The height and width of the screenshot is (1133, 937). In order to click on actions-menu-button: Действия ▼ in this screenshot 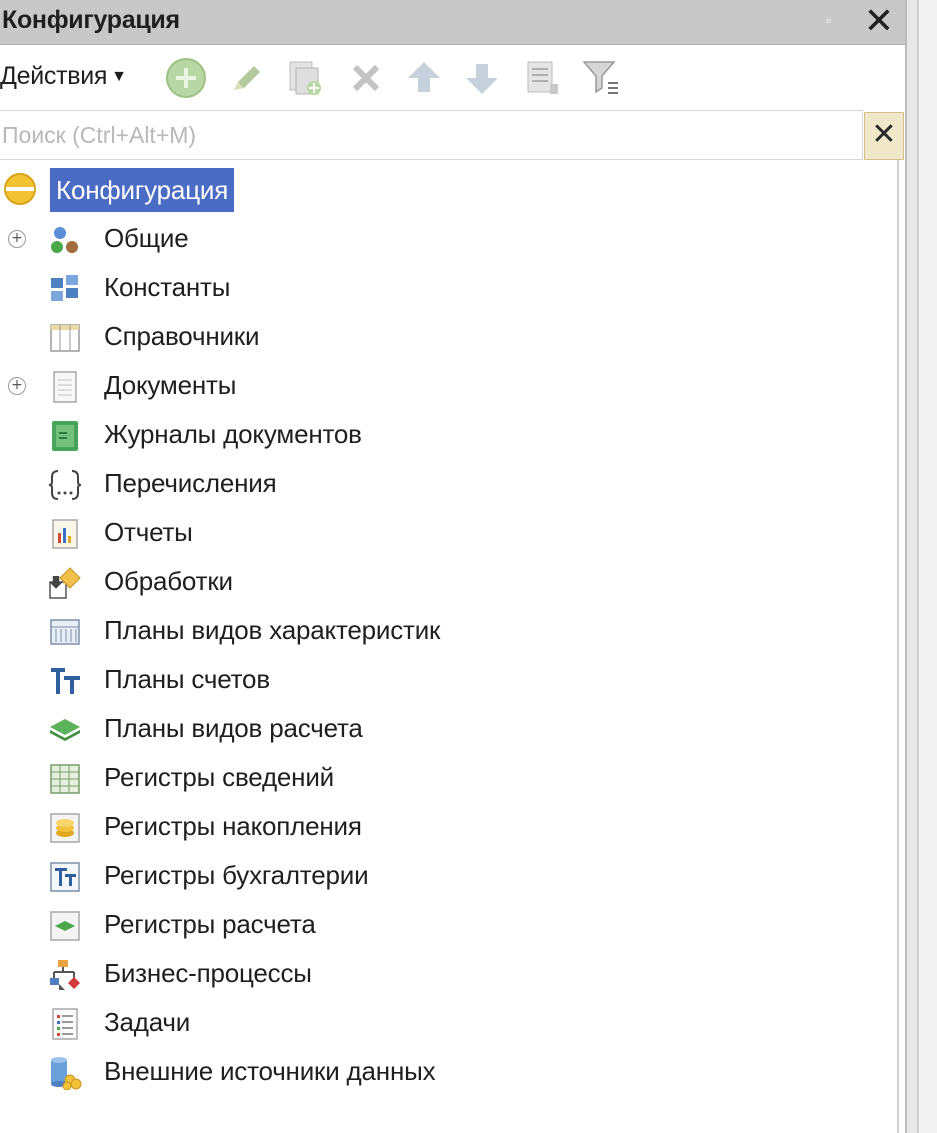, I will do `click(63, 78)`.